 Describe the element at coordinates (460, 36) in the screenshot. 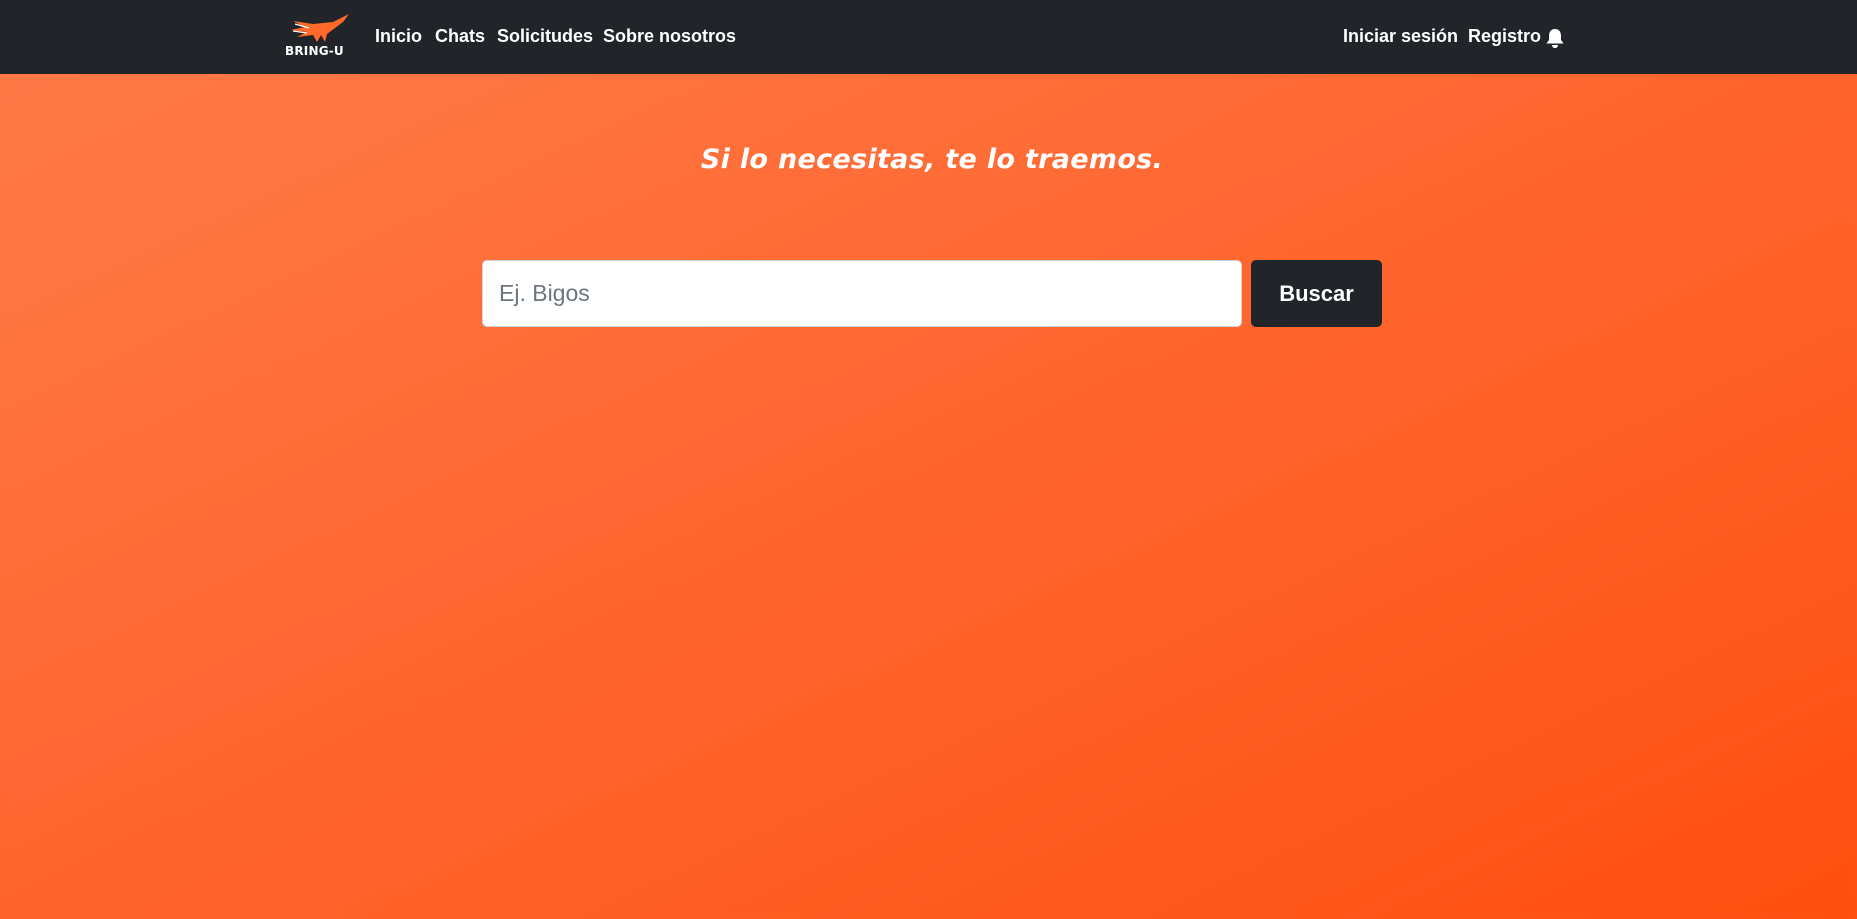

I see `nav-link-chats: Chats` at that location.